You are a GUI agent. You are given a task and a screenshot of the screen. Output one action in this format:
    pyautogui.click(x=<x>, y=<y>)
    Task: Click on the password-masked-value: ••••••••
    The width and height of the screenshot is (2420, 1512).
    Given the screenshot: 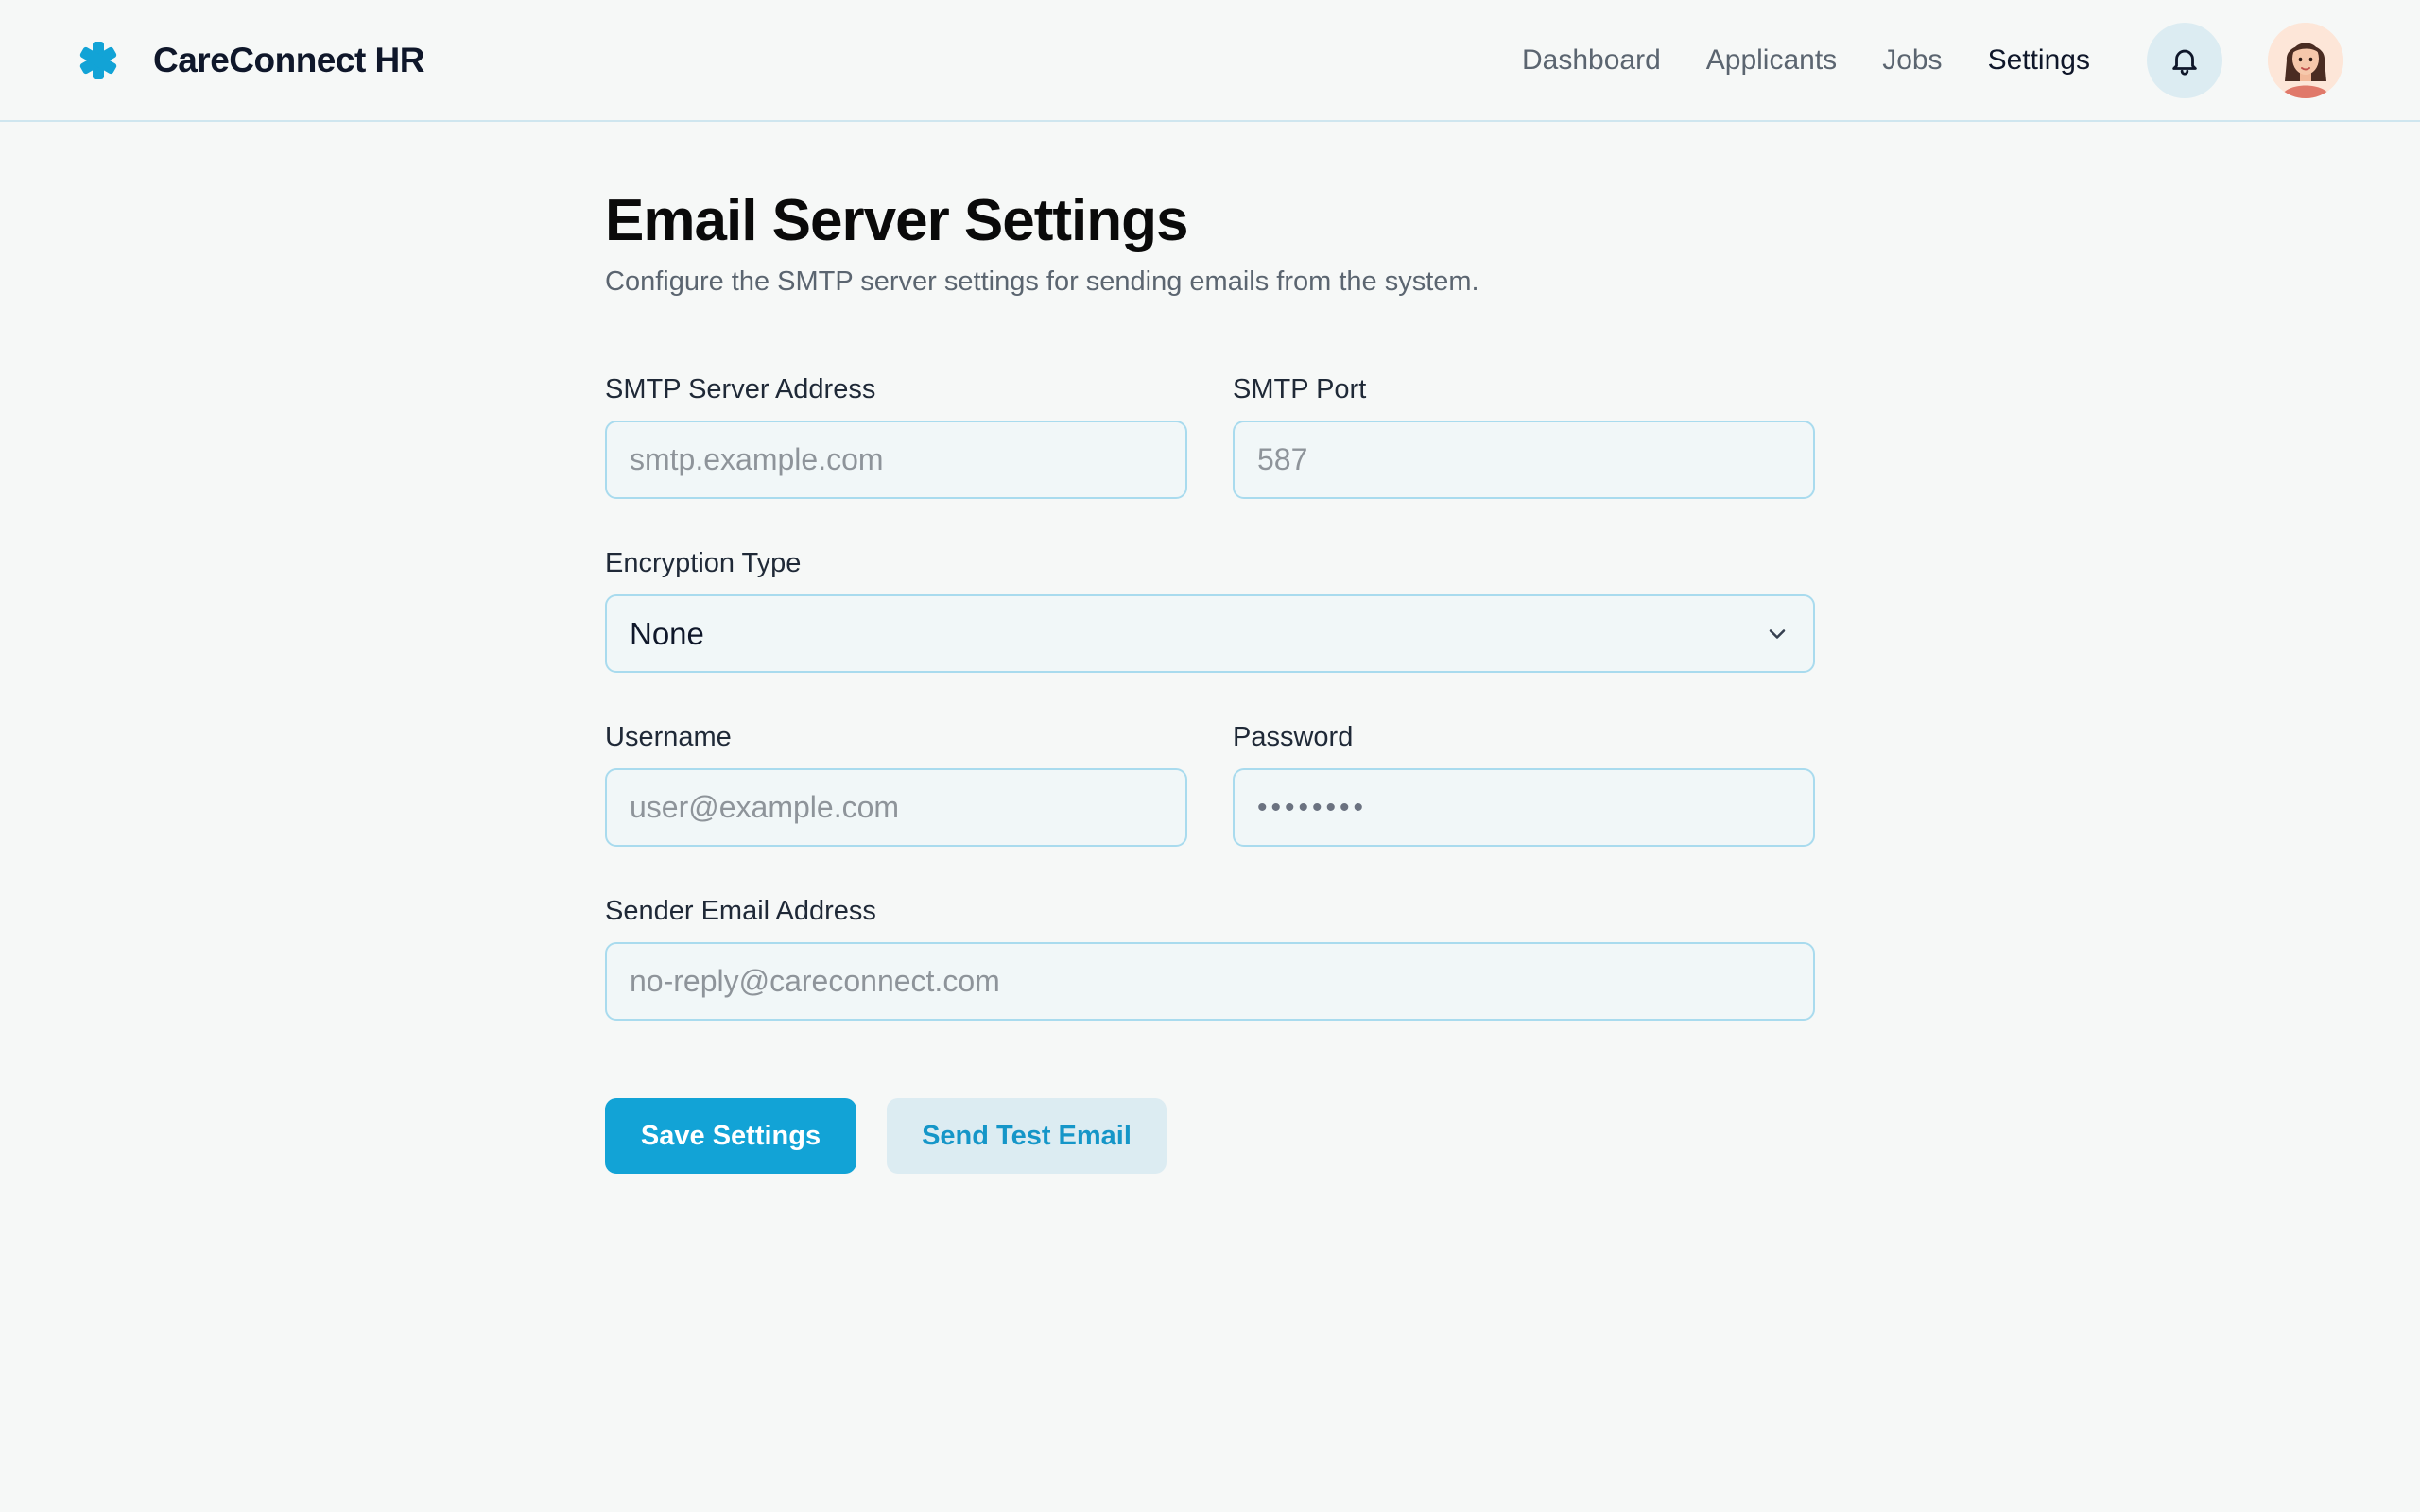 What is the action you would take?
    pyautogui.click(x=1312, y=807)
    